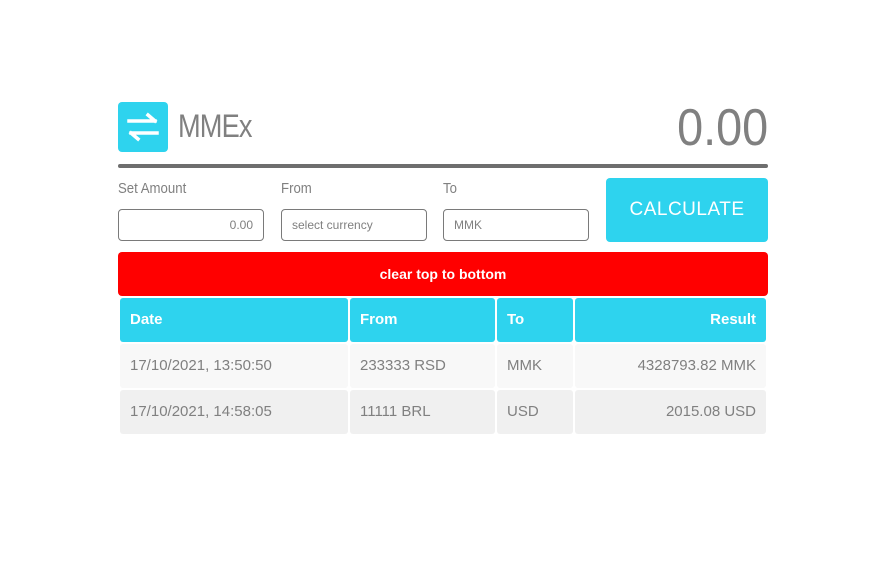 The image size is (890, 561). Describe the element at coordinates (516, 225) in the screenshot. I see `to-currency-input: MMK` at that location.